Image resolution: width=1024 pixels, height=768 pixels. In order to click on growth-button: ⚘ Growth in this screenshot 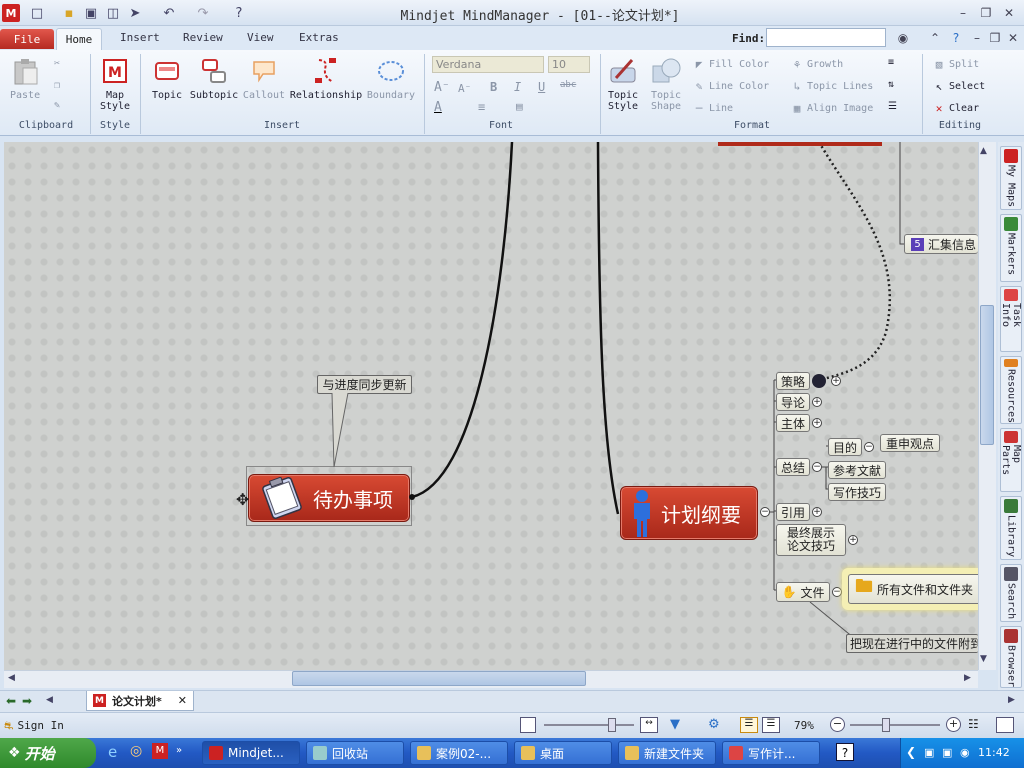, I will do `click(816, 64)`.